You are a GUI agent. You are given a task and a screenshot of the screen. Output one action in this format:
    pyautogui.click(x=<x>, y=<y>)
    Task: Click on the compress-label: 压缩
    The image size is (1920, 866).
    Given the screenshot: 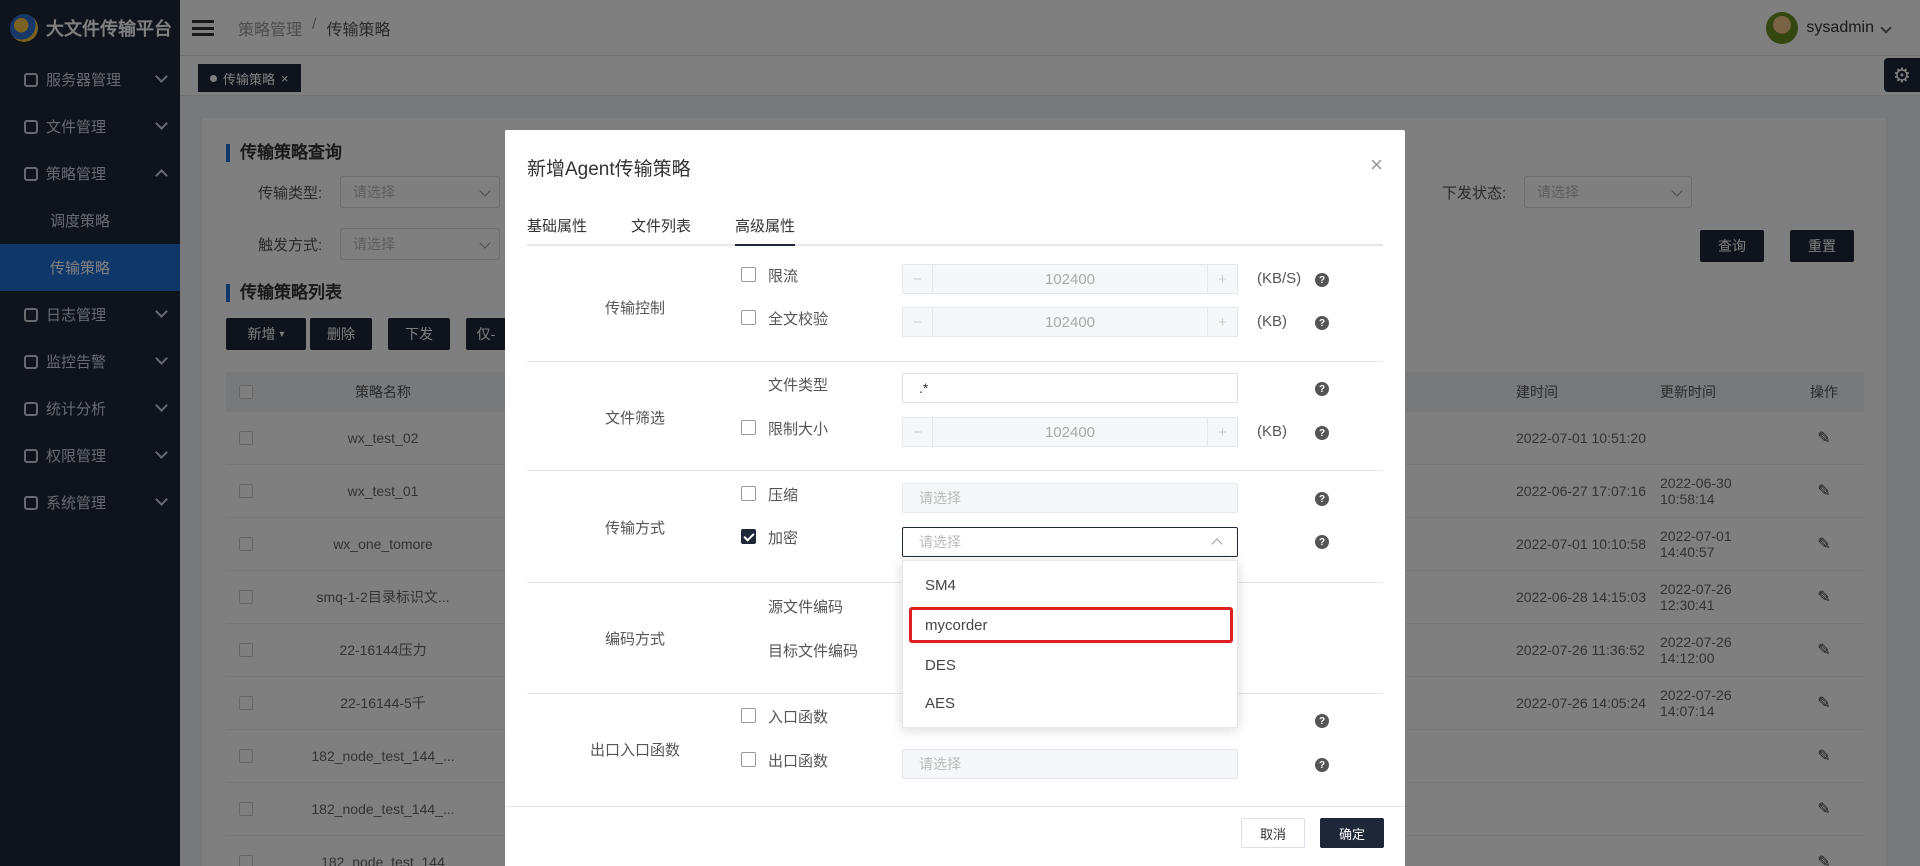 What is the action you would take?
    pyautogui.click(x=783, y=495)
    